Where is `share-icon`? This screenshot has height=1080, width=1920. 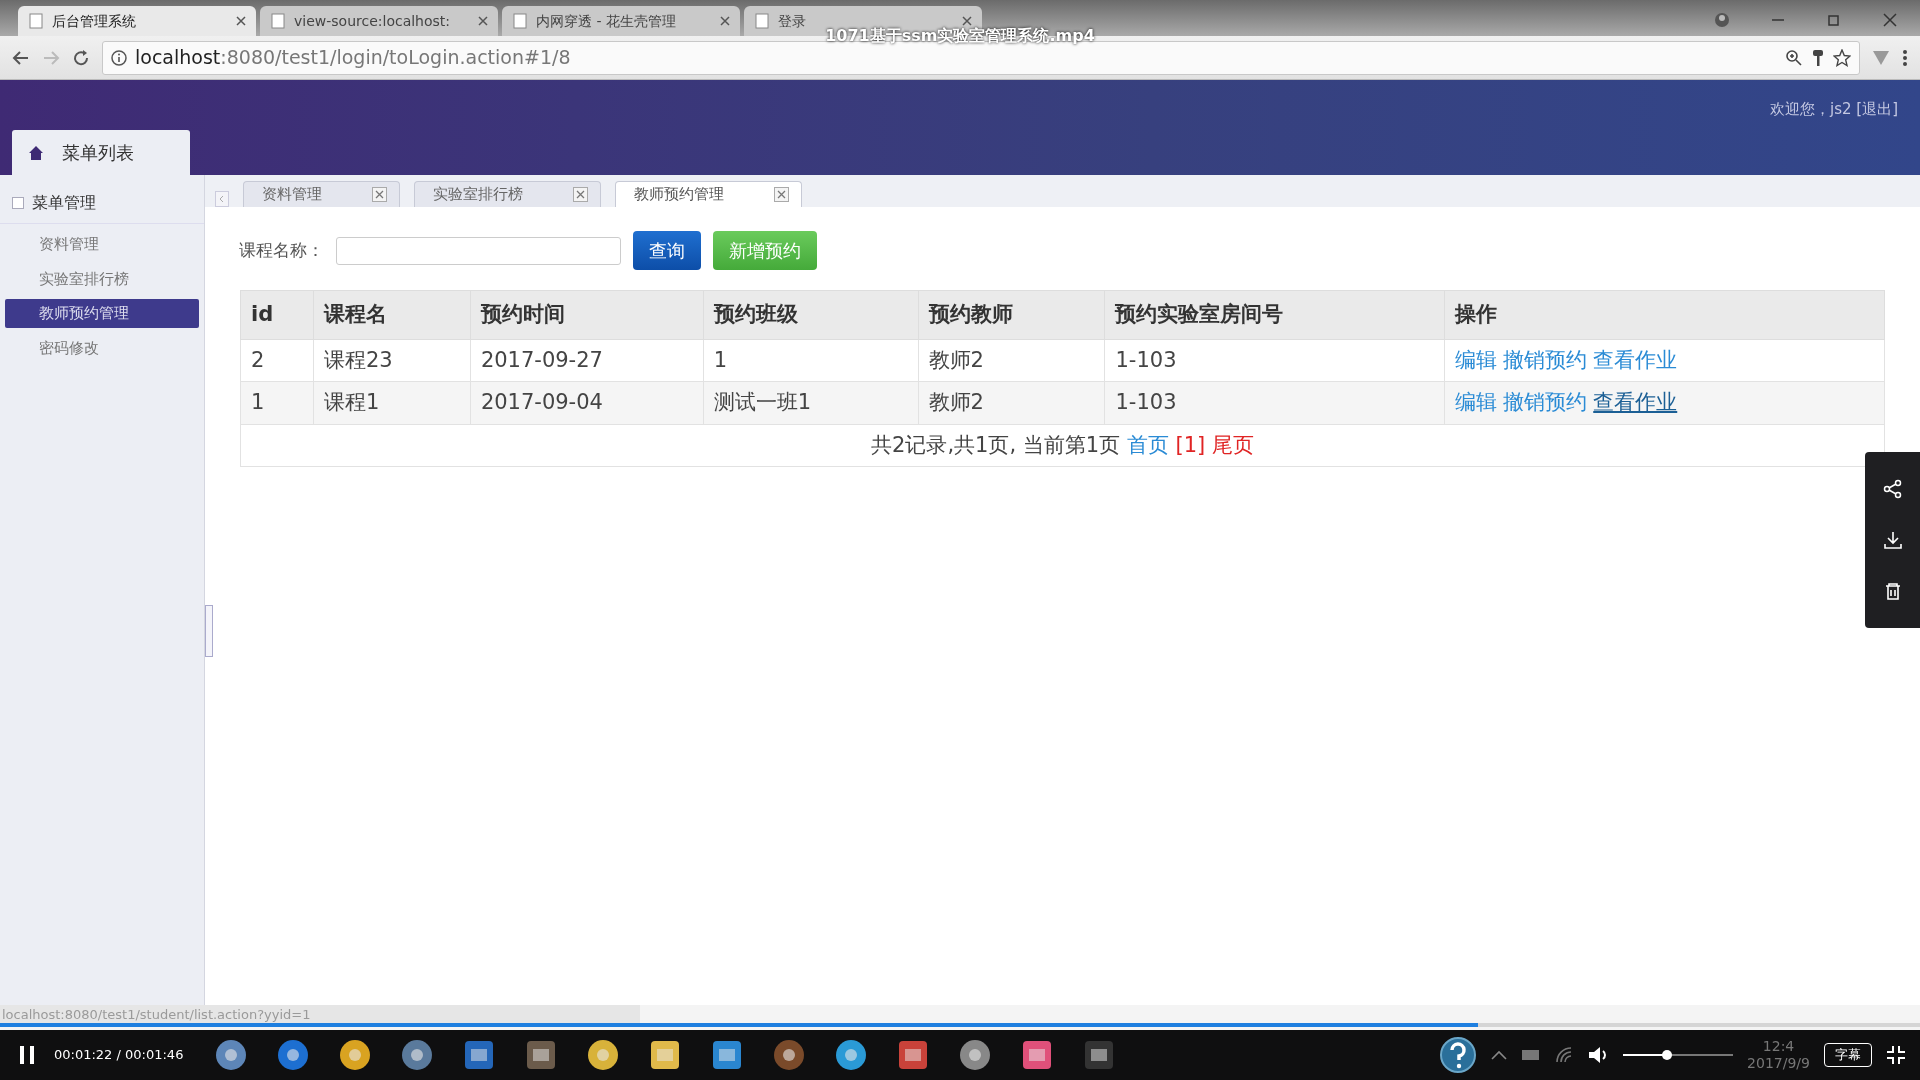
share-icon is located at coordinates (1892, 489).